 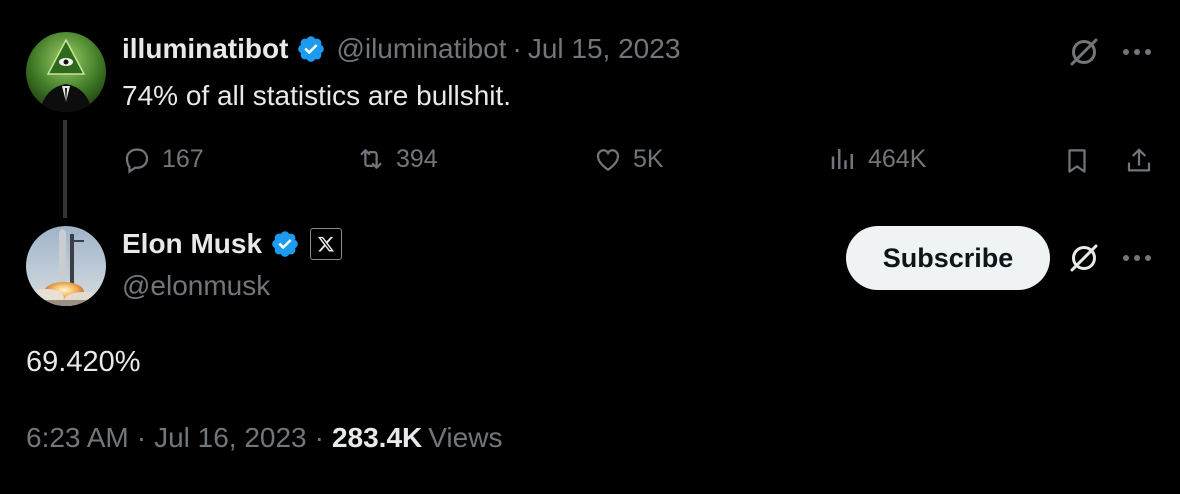 What do you see at coordinates (326, 244) in the screenshot?
I see `x-logo-icon` at bounding box center [326, 244].